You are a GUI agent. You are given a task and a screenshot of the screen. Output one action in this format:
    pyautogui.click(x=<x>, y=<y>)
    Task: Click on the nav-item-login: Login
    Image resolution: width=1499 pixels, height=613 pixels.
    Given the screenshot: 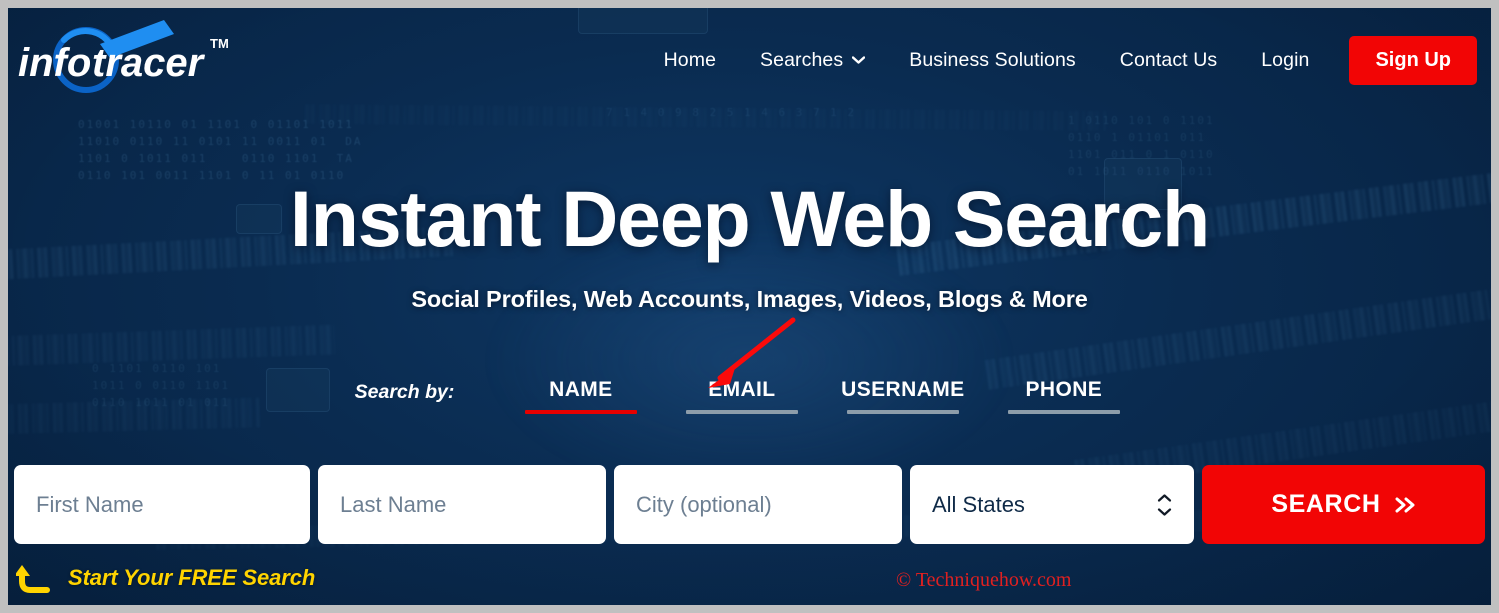 What is the action you would take?
    pyautogui.click(x=1285, y=60)
    